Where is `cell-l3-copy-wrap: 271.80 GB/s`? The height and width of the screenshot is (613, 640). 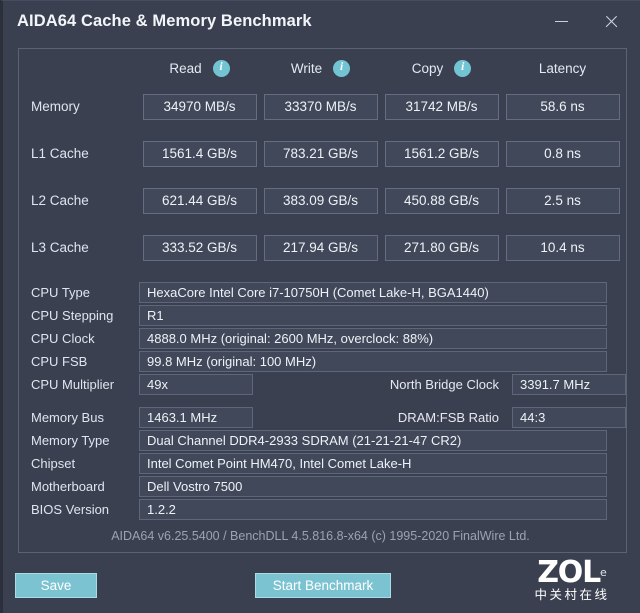
cell-l3-copy-wrap: 271.80 GB/s is located at coordinates (441, 247).